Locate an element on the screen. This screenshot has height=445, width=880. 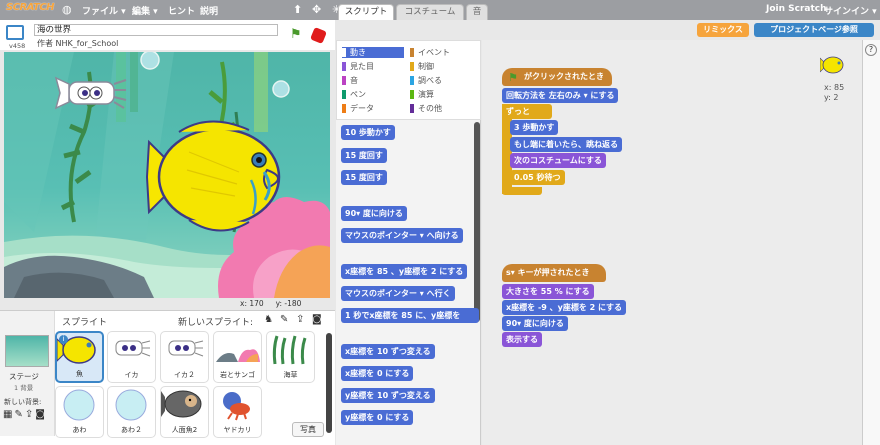
sprite-name: 魚 is located at coordinates (79, 374).